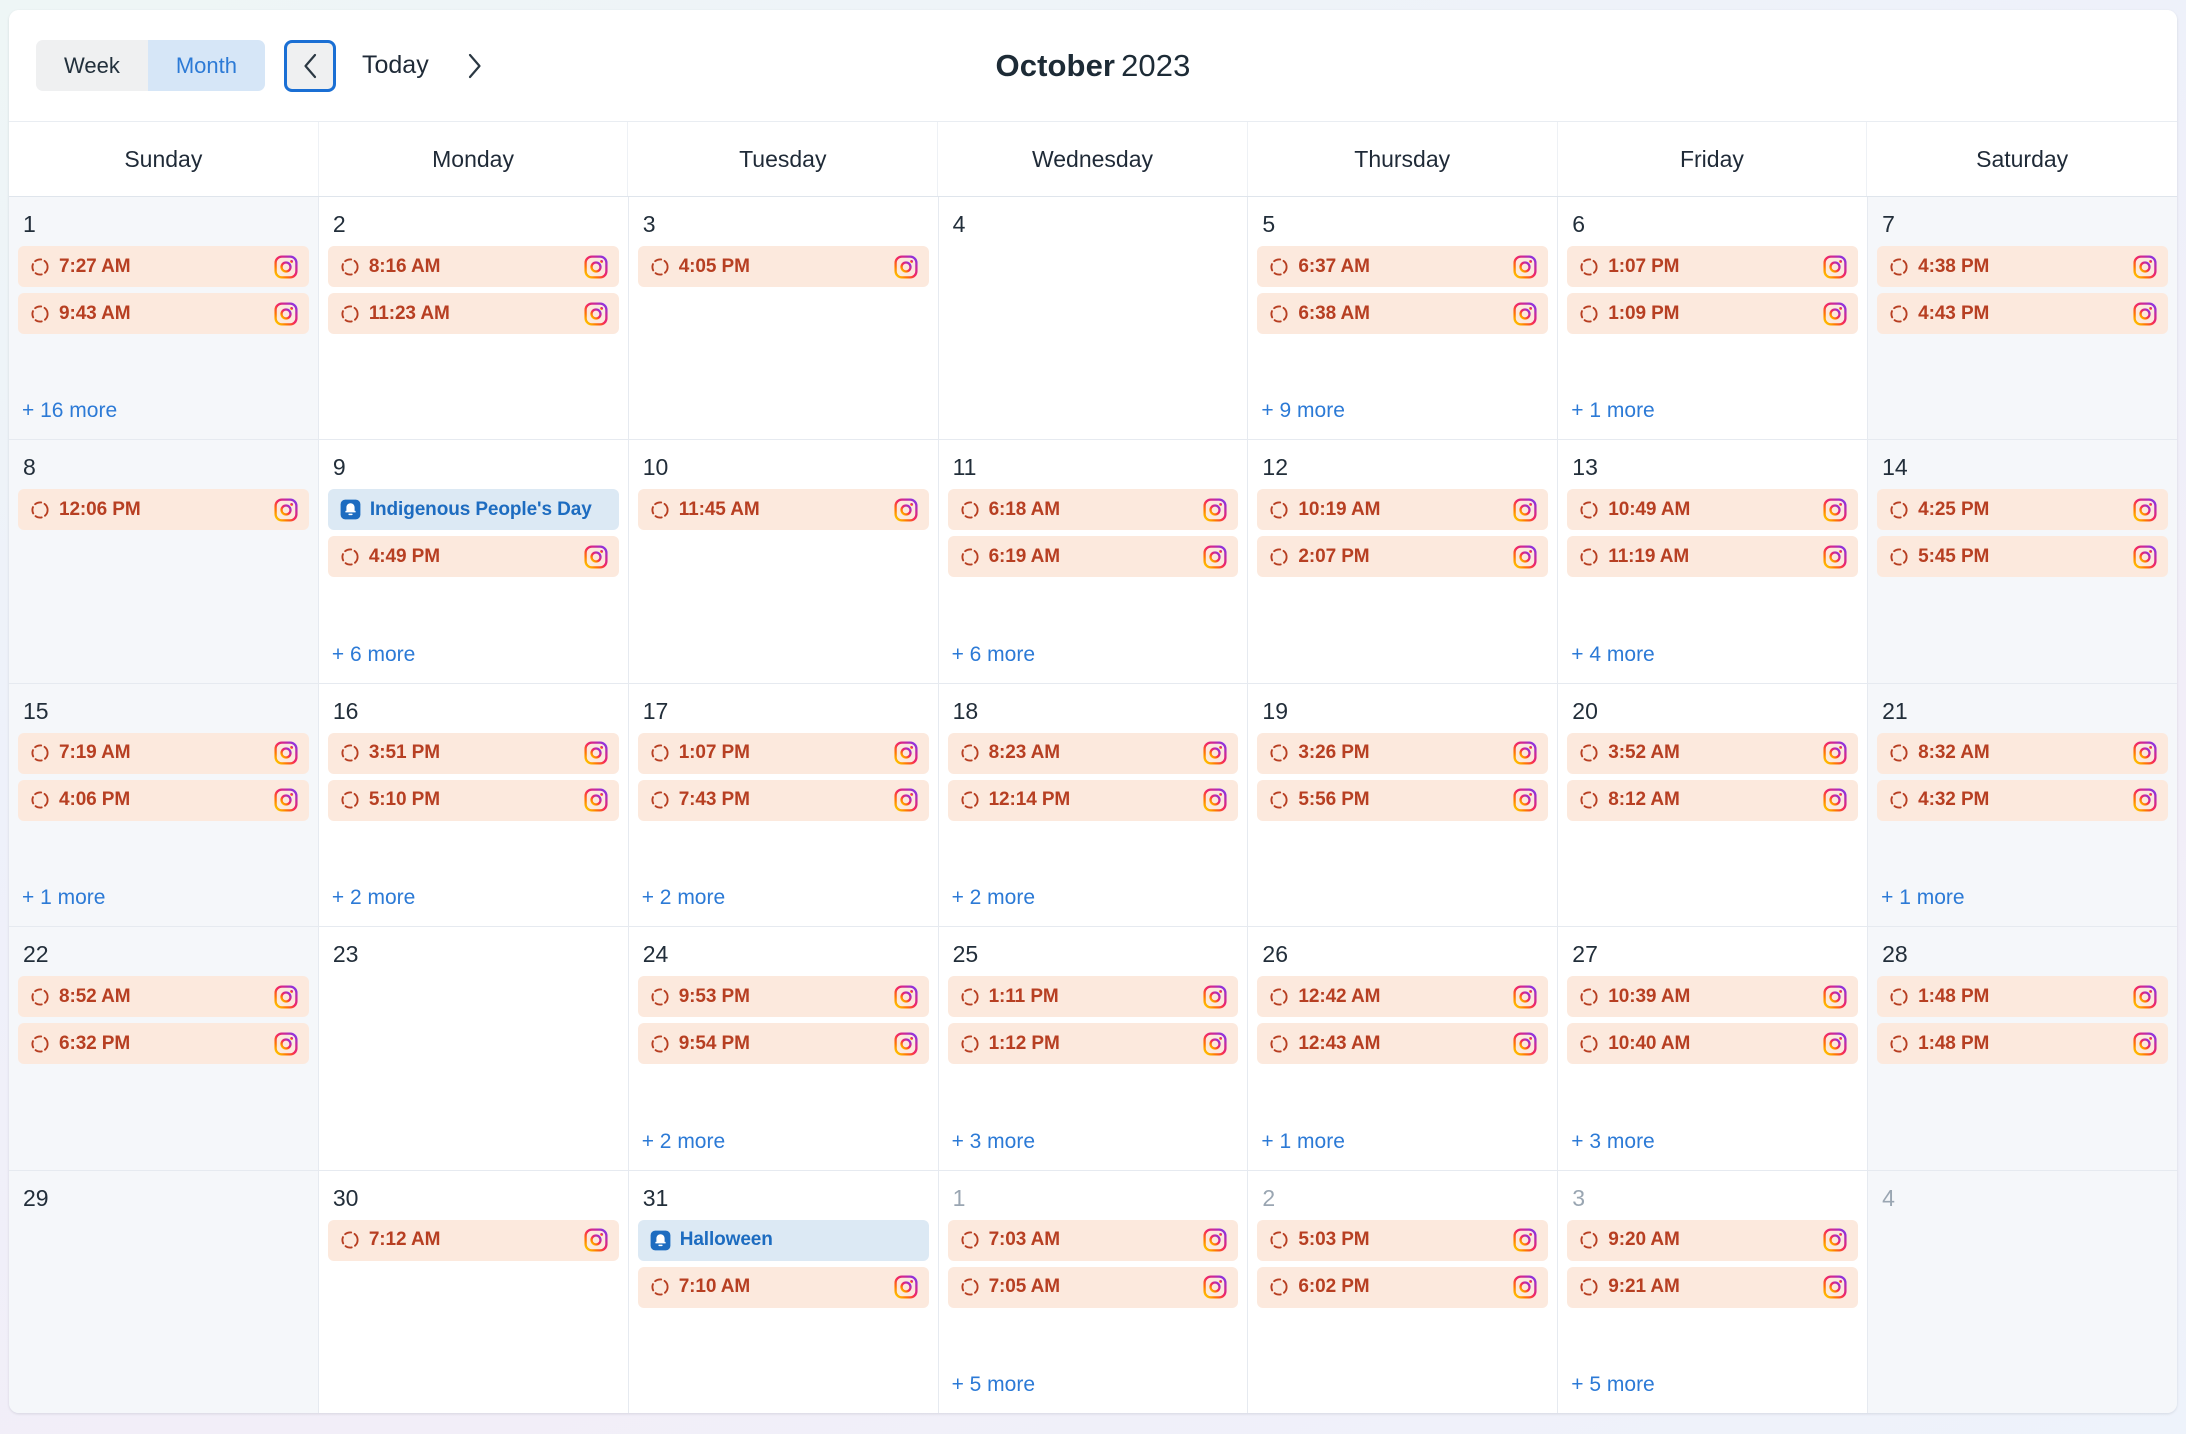 This screenshot has height=1434, width=2186. What do you see at coordinates (1093, 1240) in the screenshot?
I see `scheduled-post-event: 7:03 AM` at bounding box center [1093, 1240].